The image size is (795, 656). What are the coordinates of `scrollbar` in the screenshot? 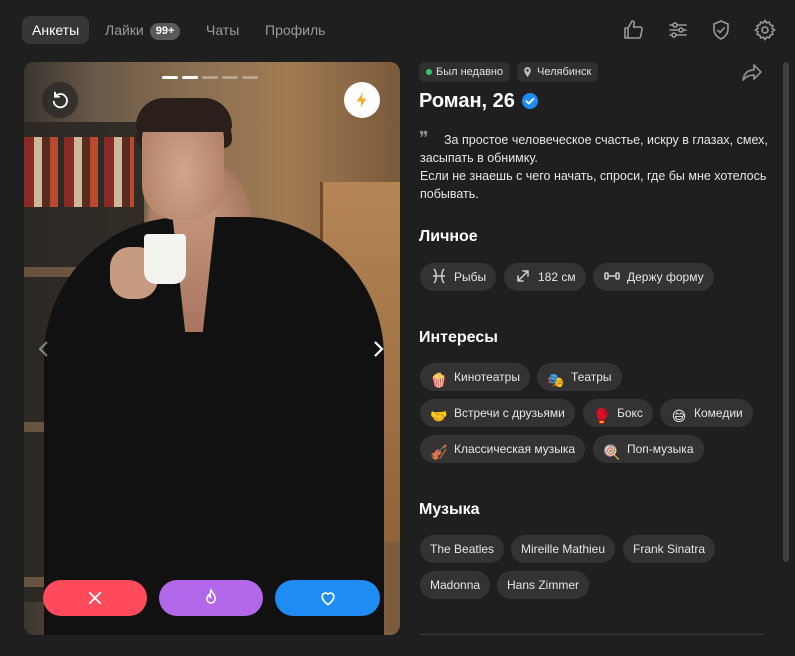 It's located at (786, 312).